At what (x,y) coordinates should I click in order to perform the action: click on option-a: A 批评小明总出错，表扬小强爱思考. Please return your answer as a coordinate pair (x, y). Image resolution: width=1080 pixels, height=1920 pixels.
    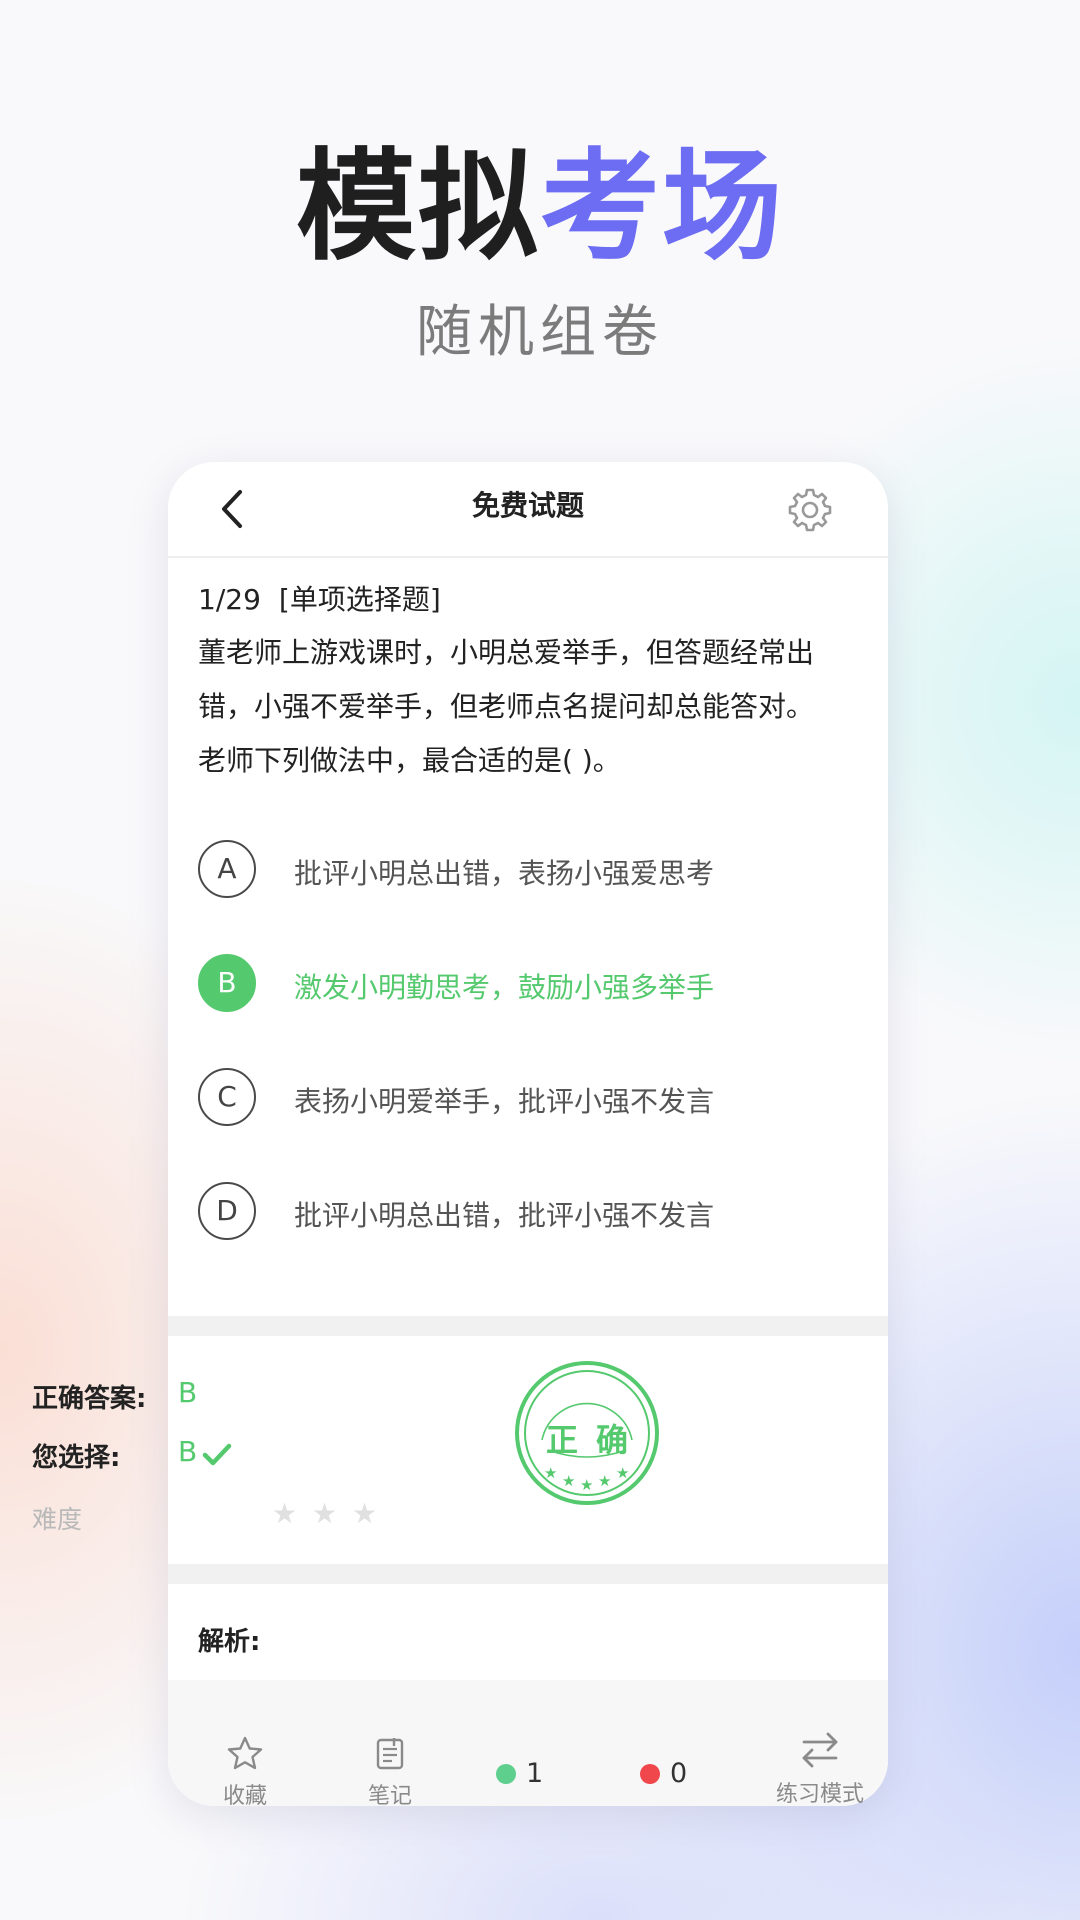
    Looking at the image, I should click on (528, 872).